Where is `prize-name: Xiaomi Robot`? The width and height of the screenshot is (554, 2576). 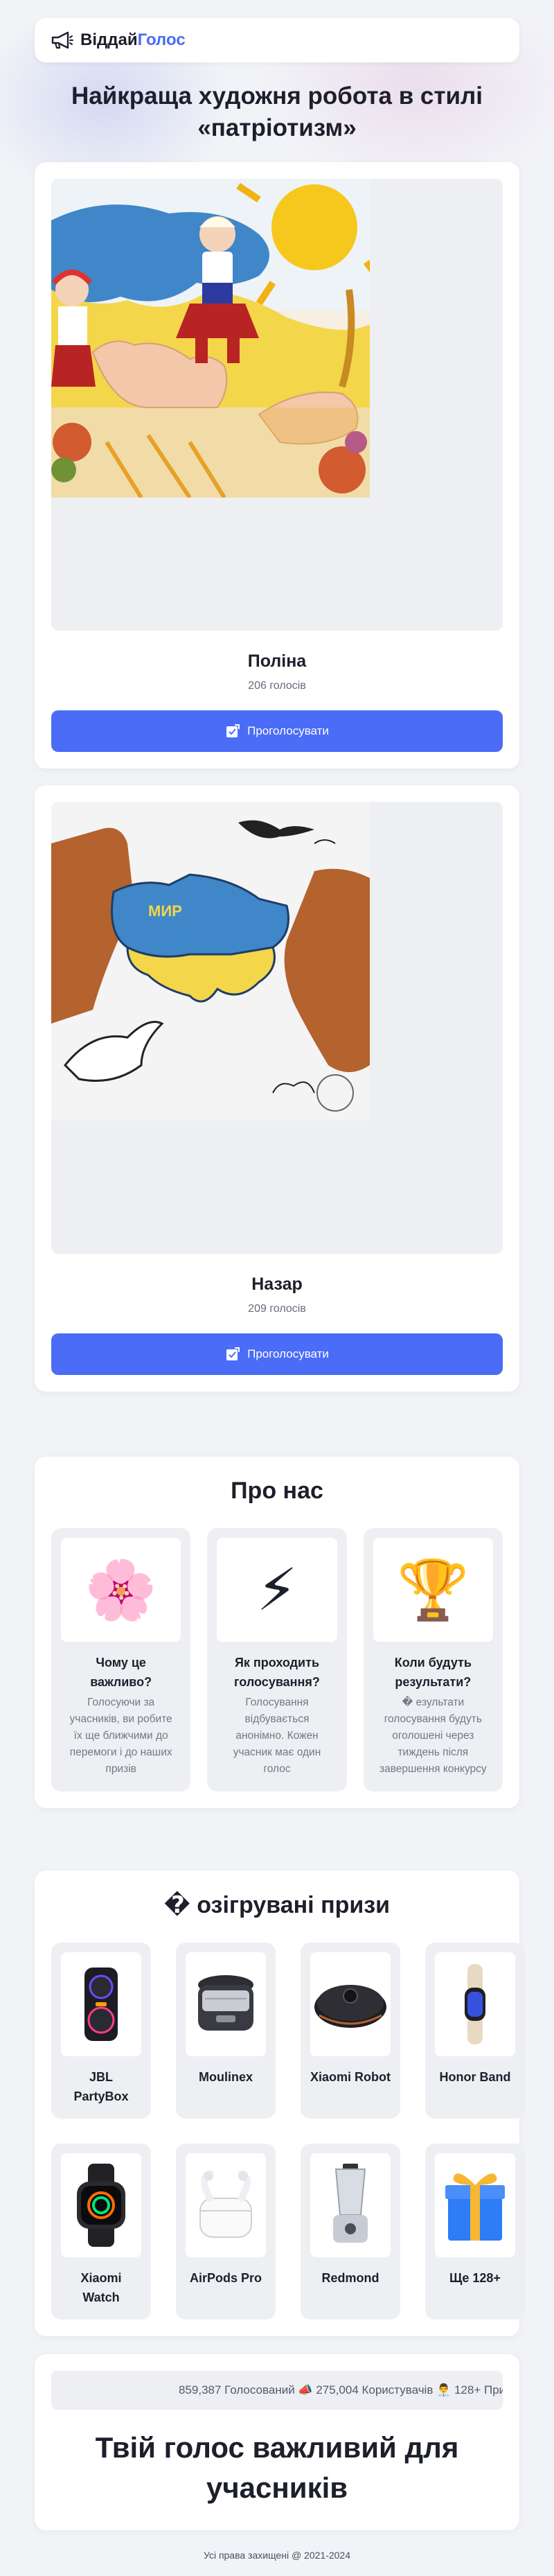
prize-name: Xiaomi Robot is located at coordinates (350, 2077).